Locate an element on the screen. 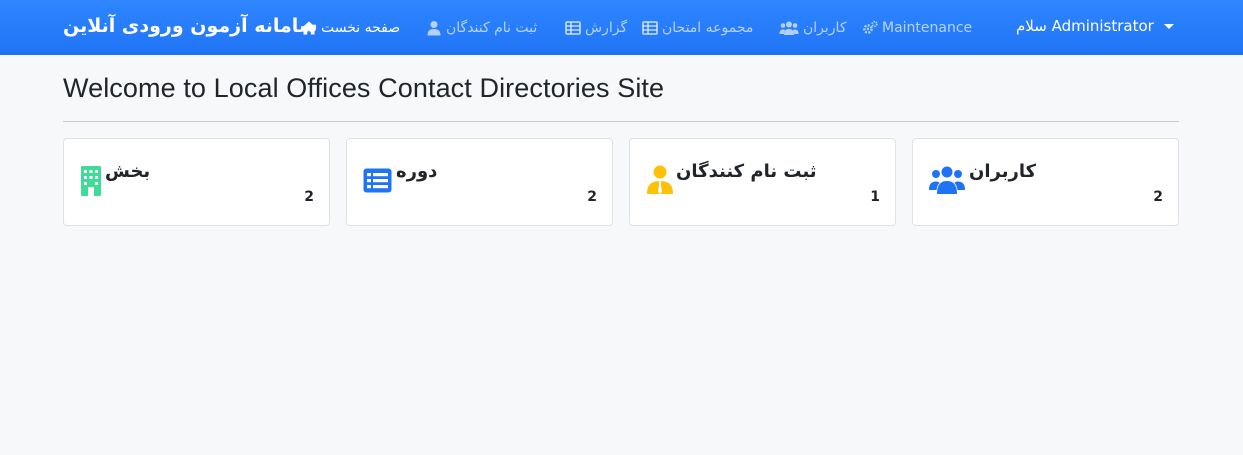  nav-item-registrants: ثبت نام کنندگان is located at coordinates (481, 28).